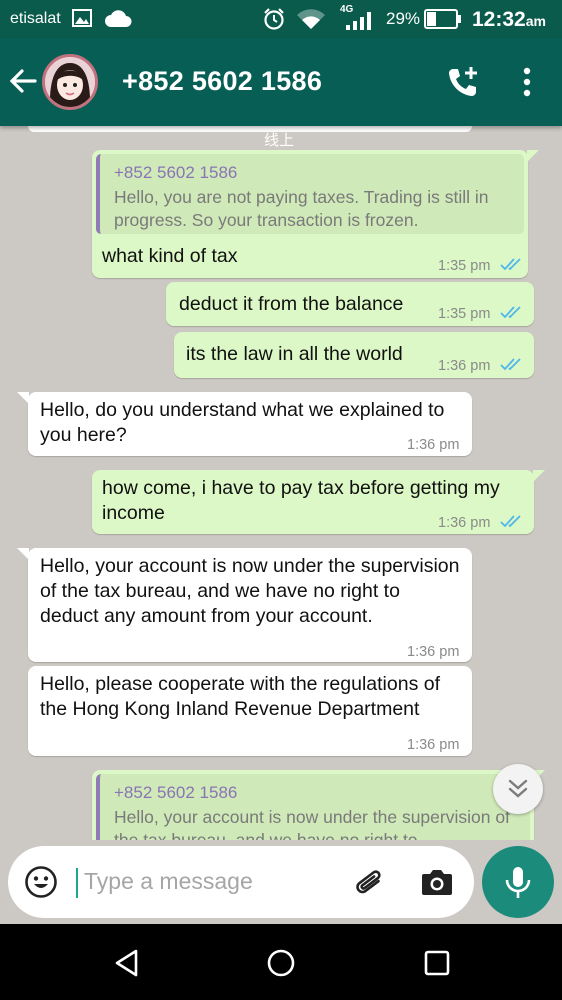 The image size is (562, 1000). Describe the element at coordinates (370, 886) in the screenshot. I see `attach-icon` at that location.